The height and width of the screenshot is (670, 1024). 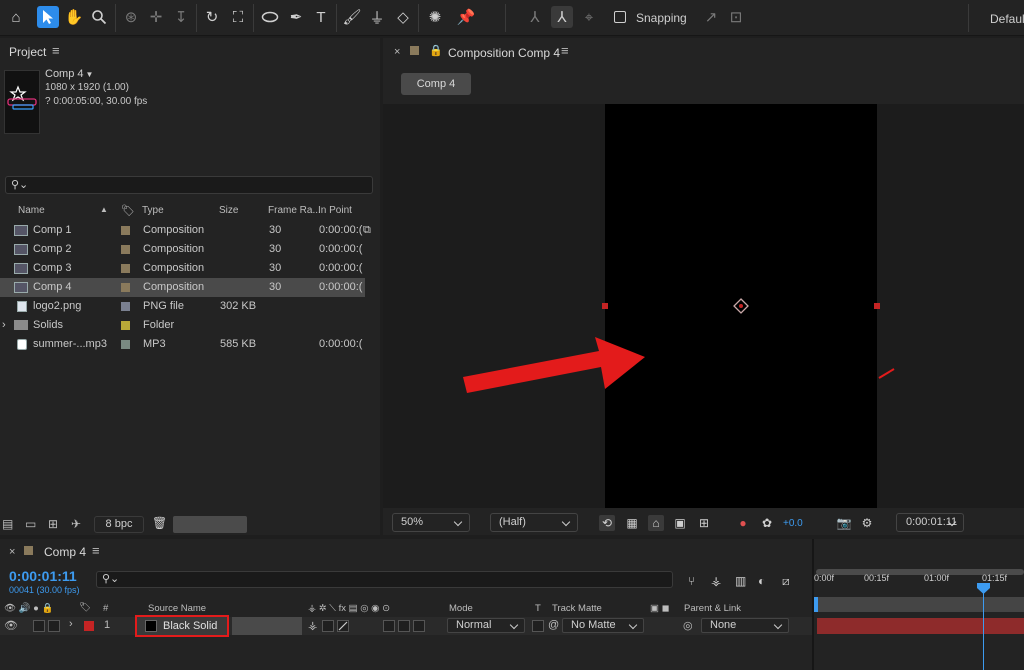 I want to click on col-parent-link: Parent & Link, so click(x=712, y=608).